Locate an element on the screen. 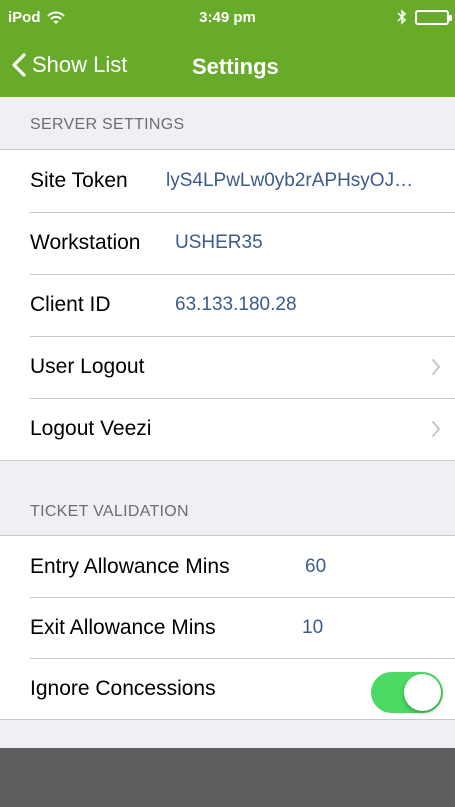 The width and height of the screenshot is (455, 807). workstation-label: Workstation is located at coordinates (85, 242).